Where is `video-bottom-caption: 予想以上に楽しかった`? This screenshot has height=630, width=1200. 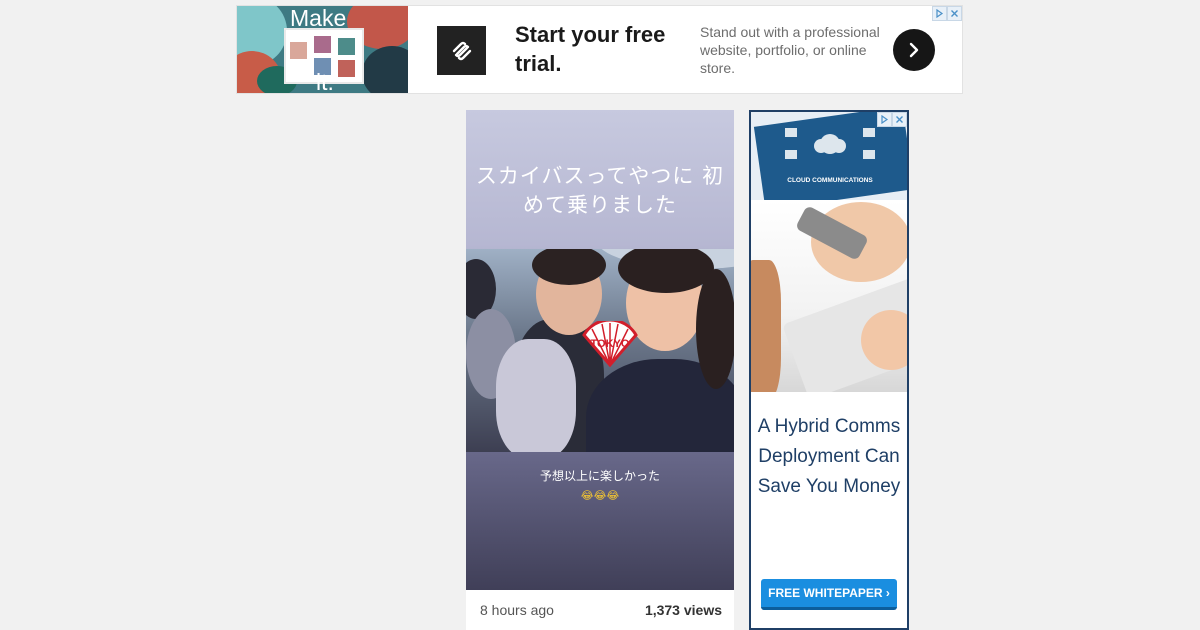 video-bottom-caption: 予想以上に楽しかった is located at coordinates (599, 476).